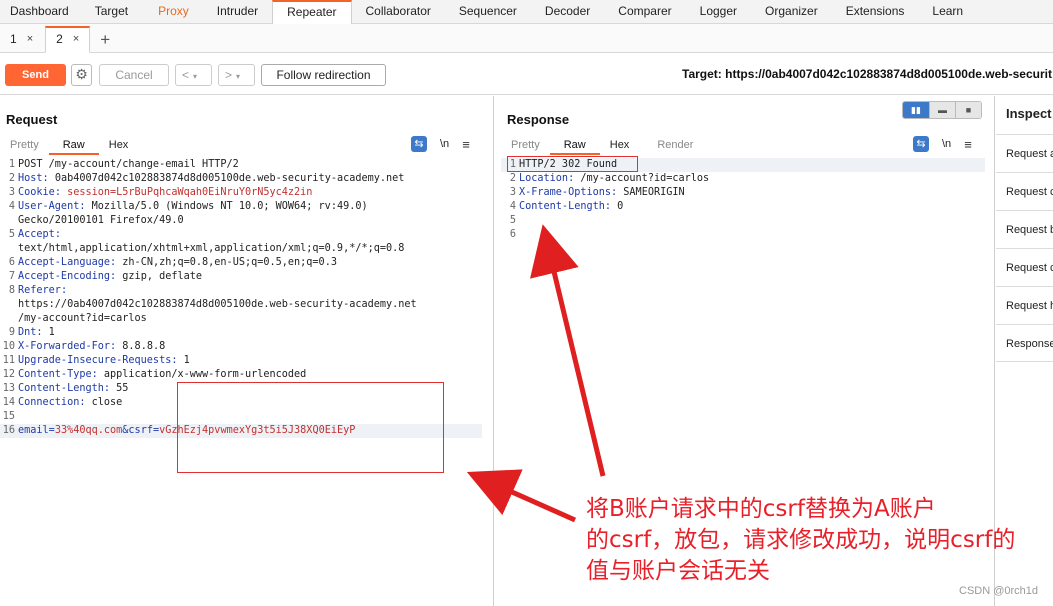 Image resolution: width=1053 pixels, height=606 pixels. Describe the element at coordinates (21, 39) in the screenshot. I see `repeater-tab-1: 1 ×` at that location.